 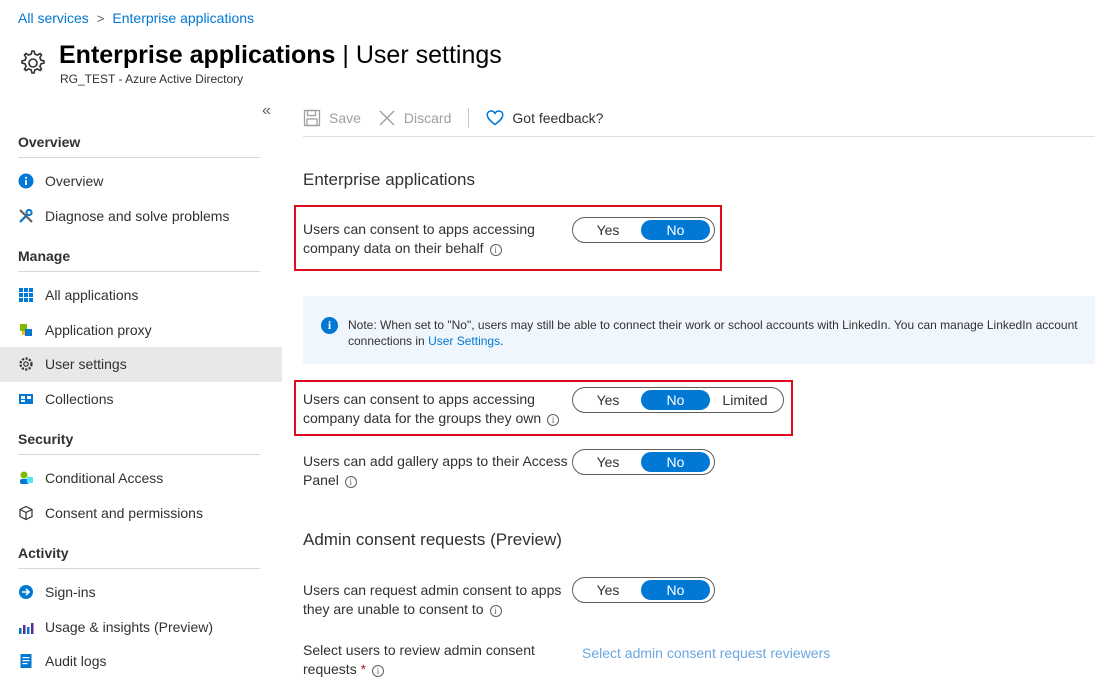 What do you see at coordinates (495, 118) in the screenshot?
I see `heart-icon` at bounding box center [495, 118].